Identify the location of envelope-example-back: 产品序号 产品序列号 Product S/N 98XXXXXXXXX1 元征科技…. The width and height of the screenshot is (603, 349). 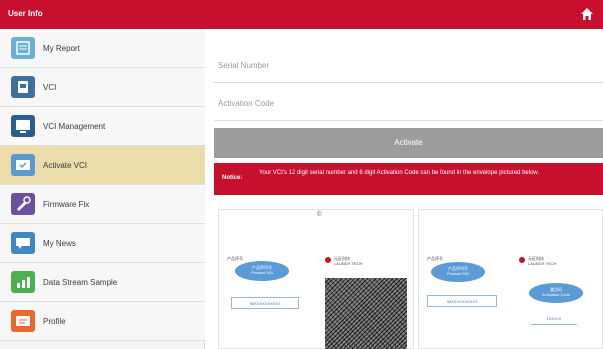
(510, 279).